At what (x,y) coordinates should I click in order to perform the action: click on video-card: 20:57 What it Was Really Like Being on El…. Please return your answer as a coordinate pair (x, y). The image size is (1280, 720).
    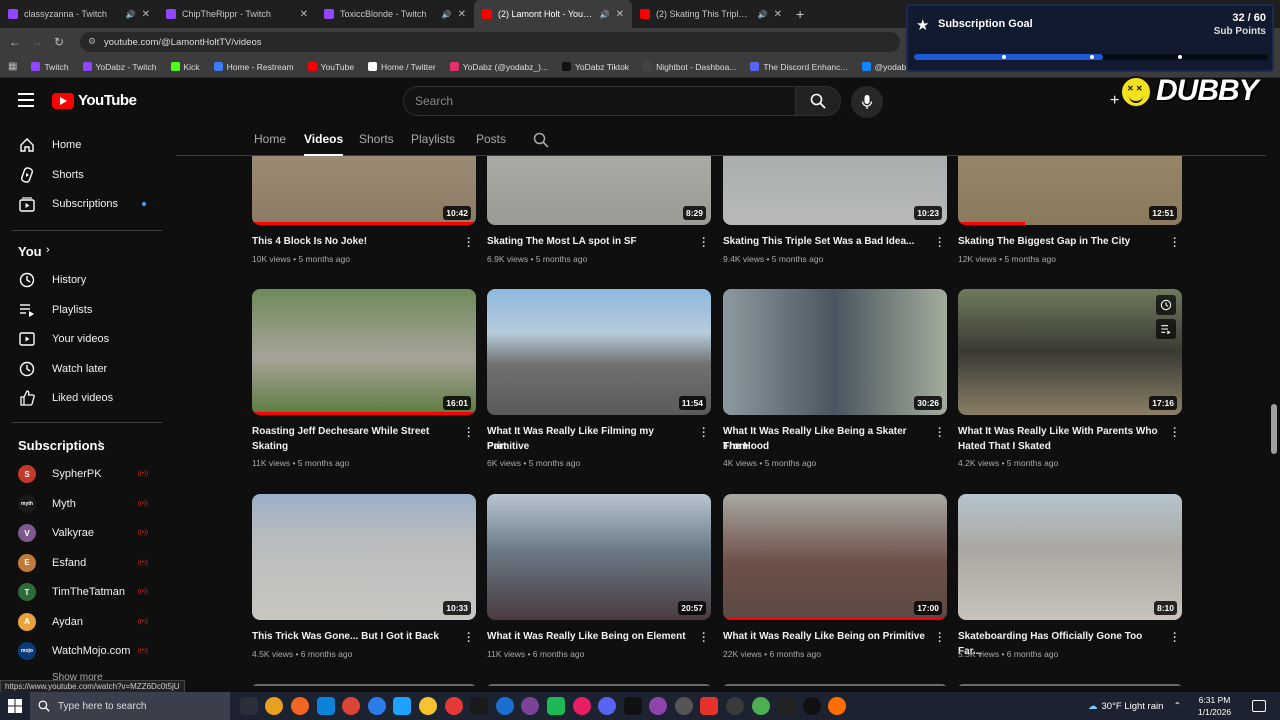
    Looking at the image, I should click on (599, 421).